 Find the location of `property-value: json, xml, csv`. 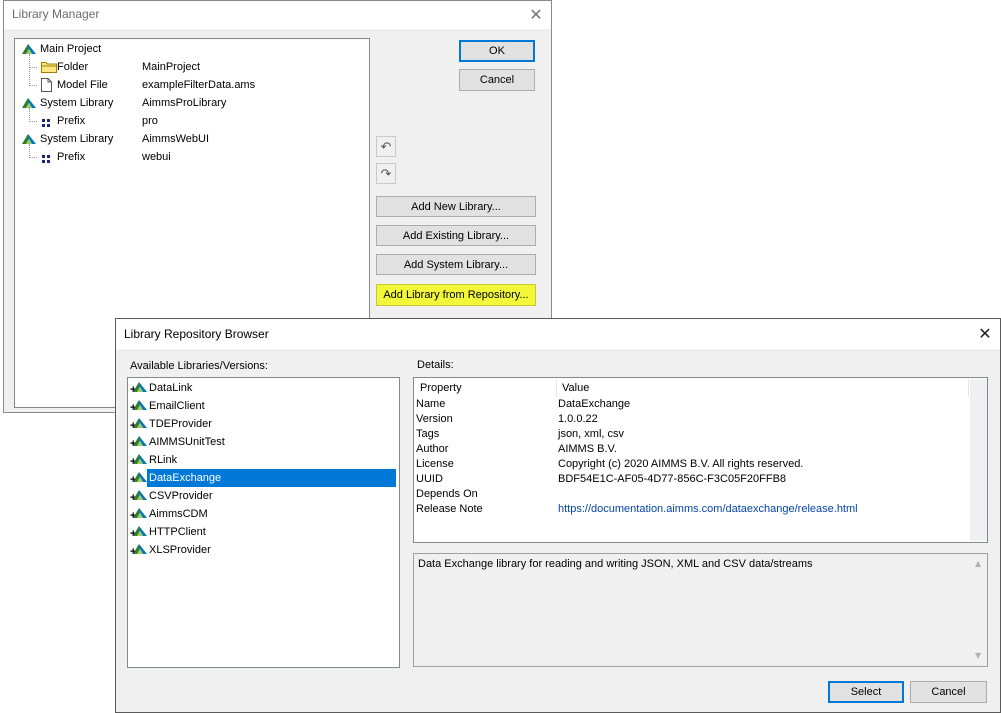

property-value: json, xml, csv is located at coordinates (591, 434).